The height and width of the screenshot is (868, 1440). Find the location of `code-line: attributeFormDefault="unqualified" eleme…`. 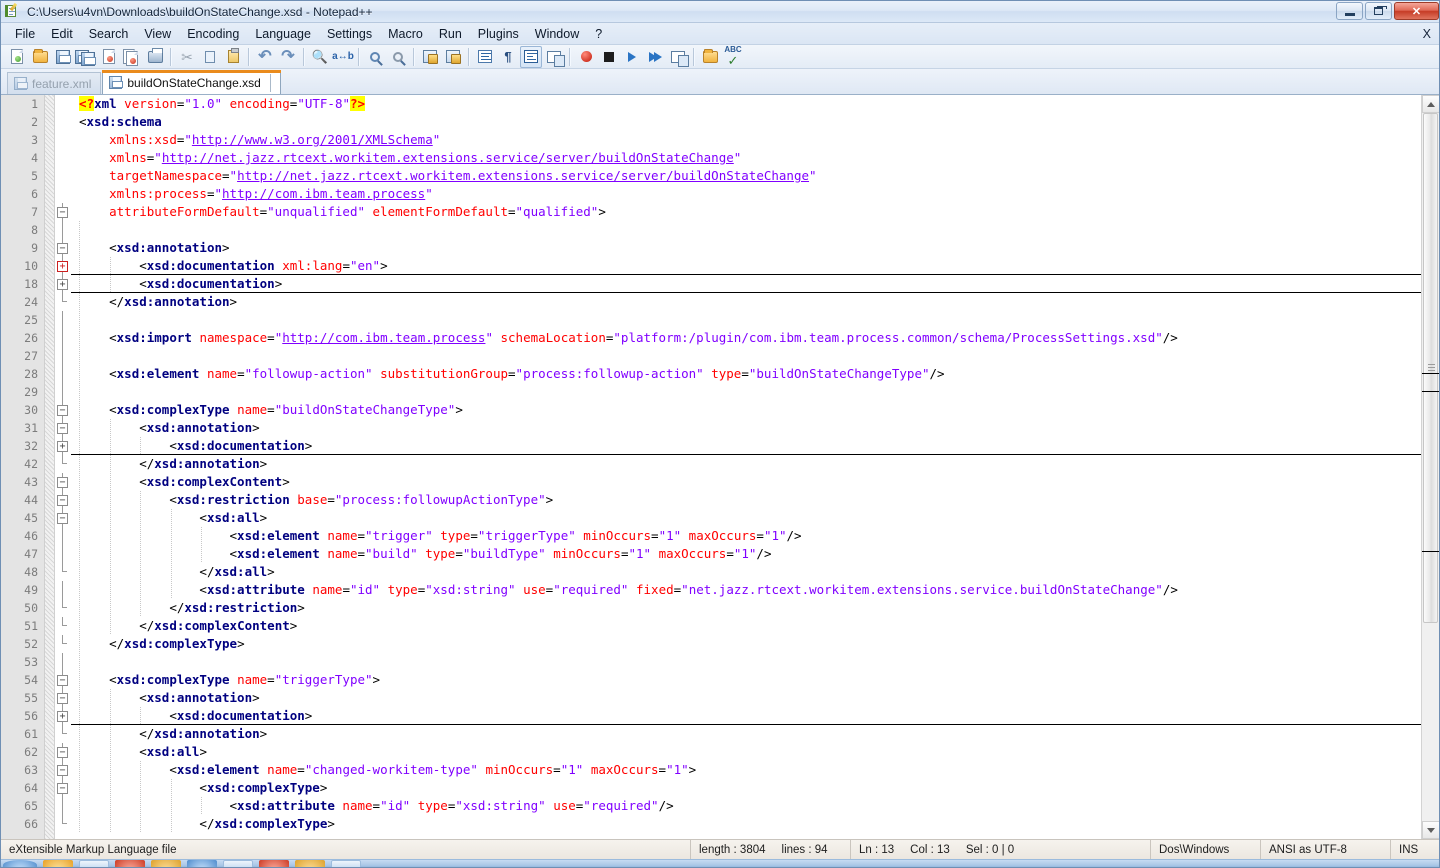

code-line: attributeFormDefault="unqualified" eleme… is located at coordinates (755, 212).